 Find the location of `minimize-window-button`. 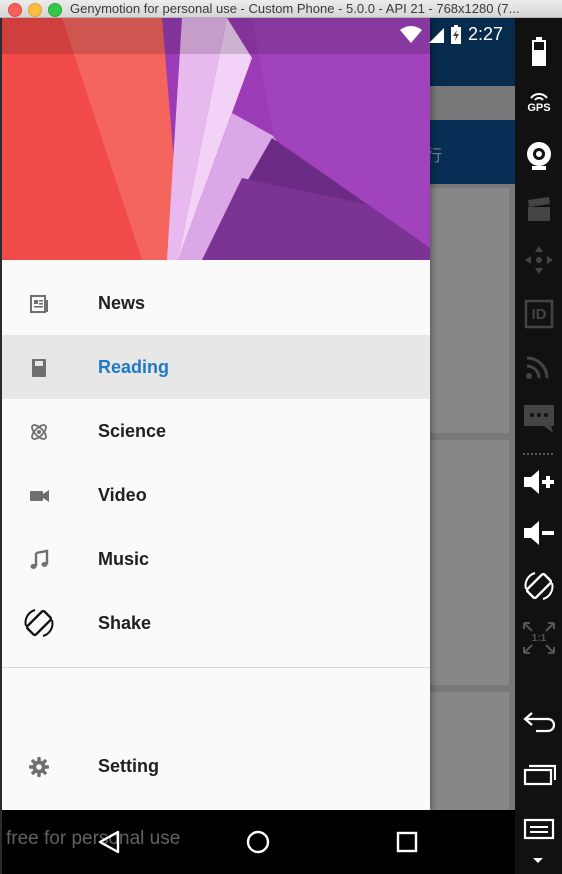

minimize-window-button is located at coordinates (35, 10).